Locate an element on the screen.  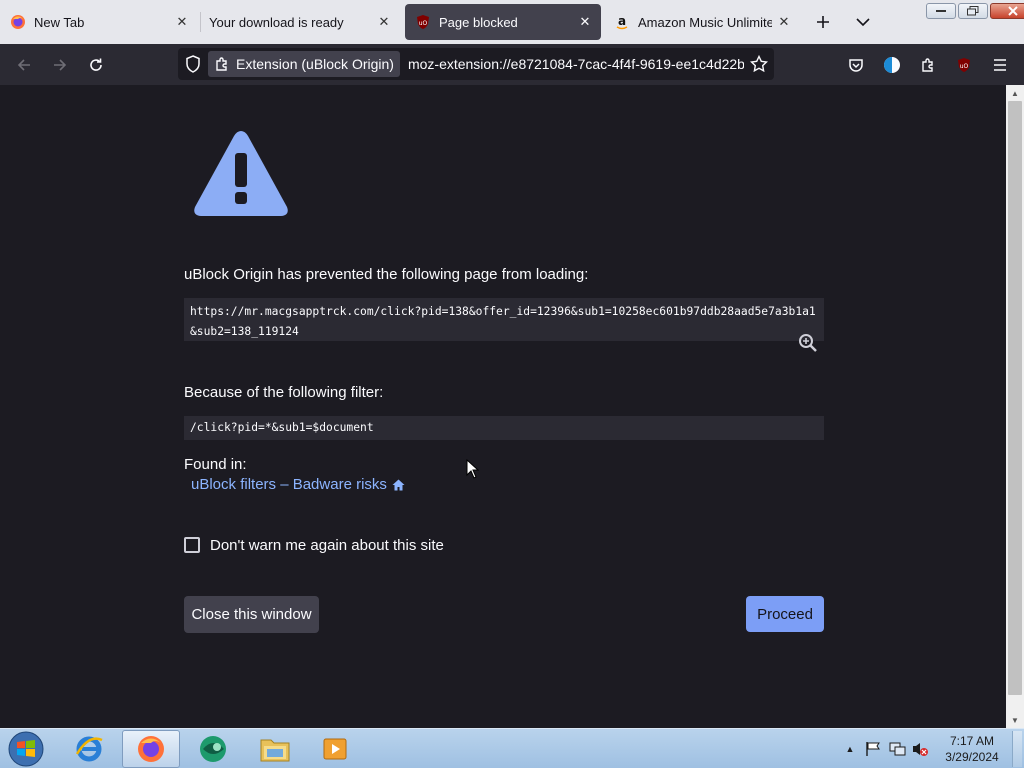
tab-title: Amazon Music Unlimited | is located at coordinates (705, 22).